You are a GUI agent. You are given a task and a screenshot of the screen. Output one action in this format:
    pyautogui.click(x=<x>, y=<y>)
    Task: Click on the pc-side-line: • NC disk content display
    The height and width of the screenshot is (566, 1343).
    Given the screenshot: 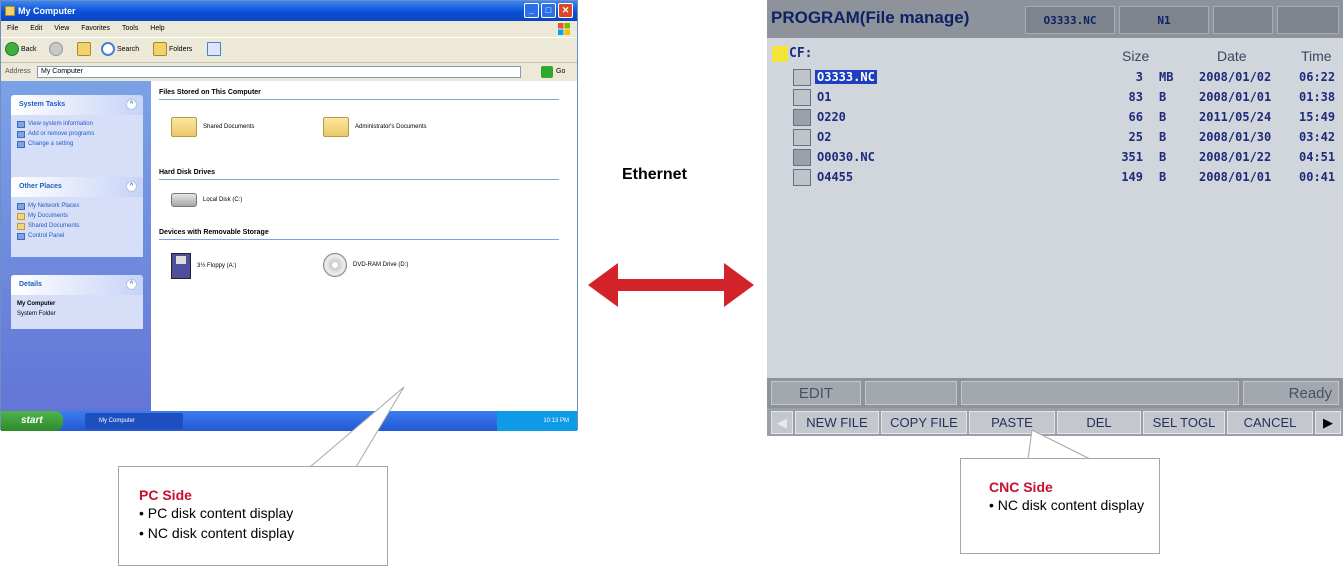 What is the action you would take?
    pyautogui.click(x=217, y=533)
    